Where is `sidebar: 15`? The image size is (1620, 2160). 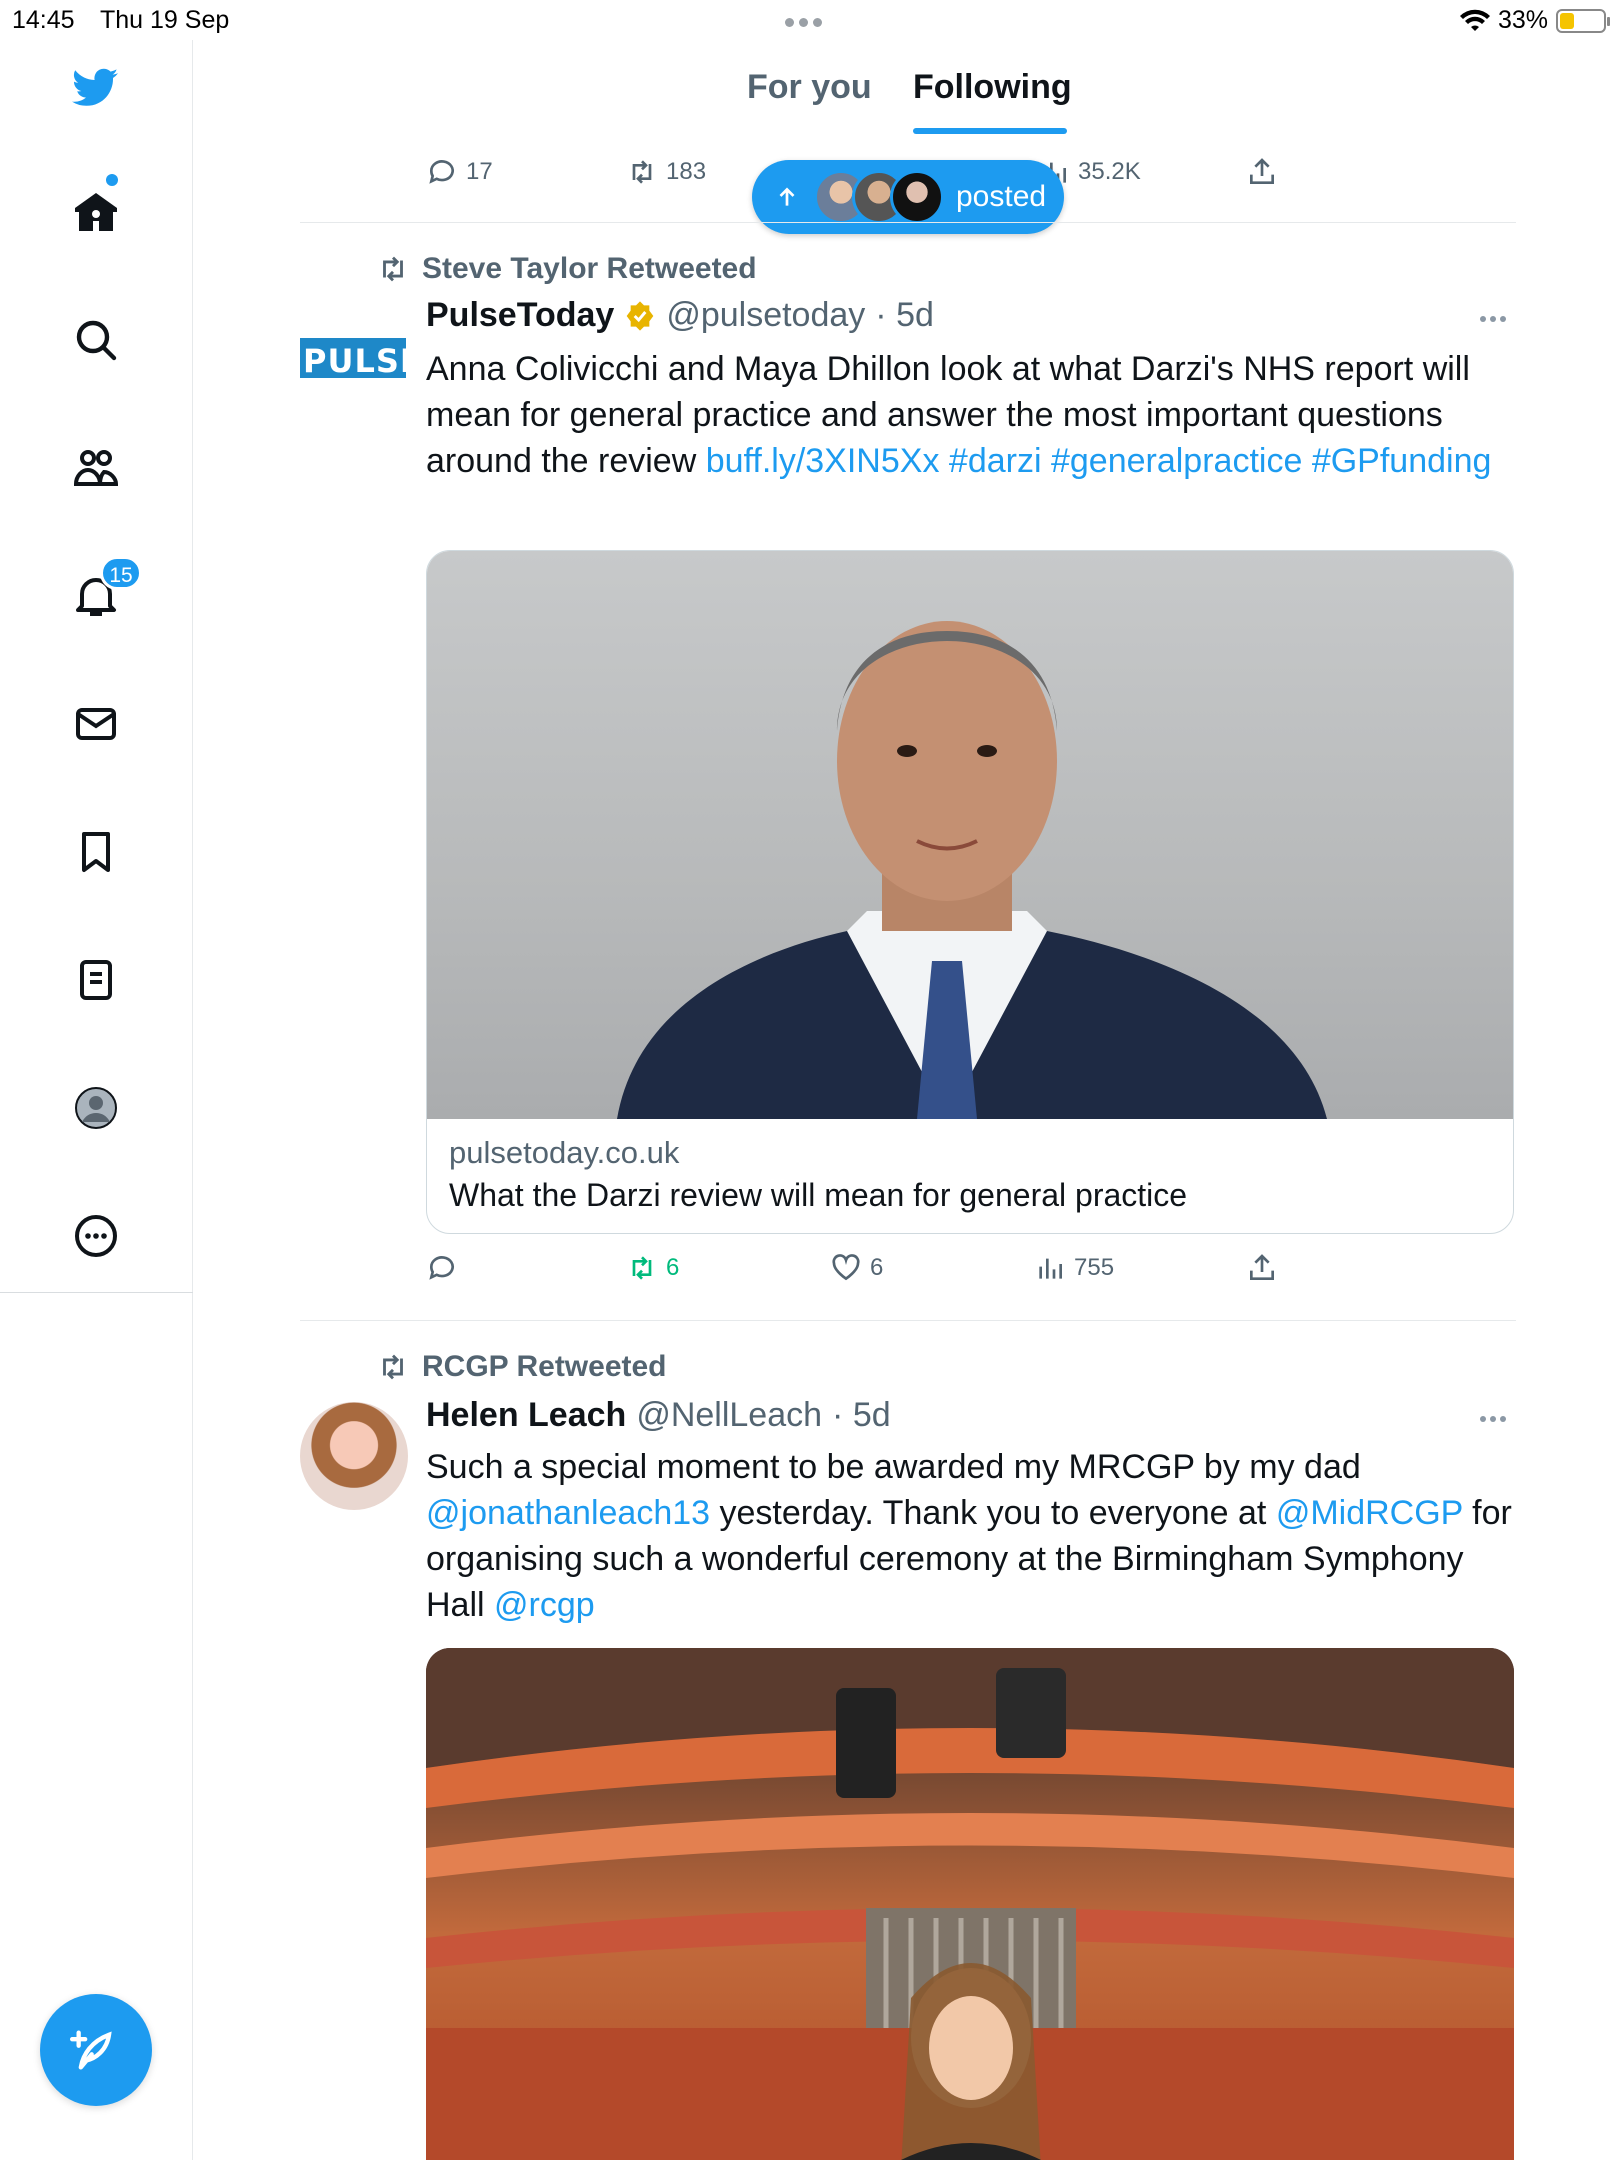 sidebar: 15 is located at coordinates (96, 1100).